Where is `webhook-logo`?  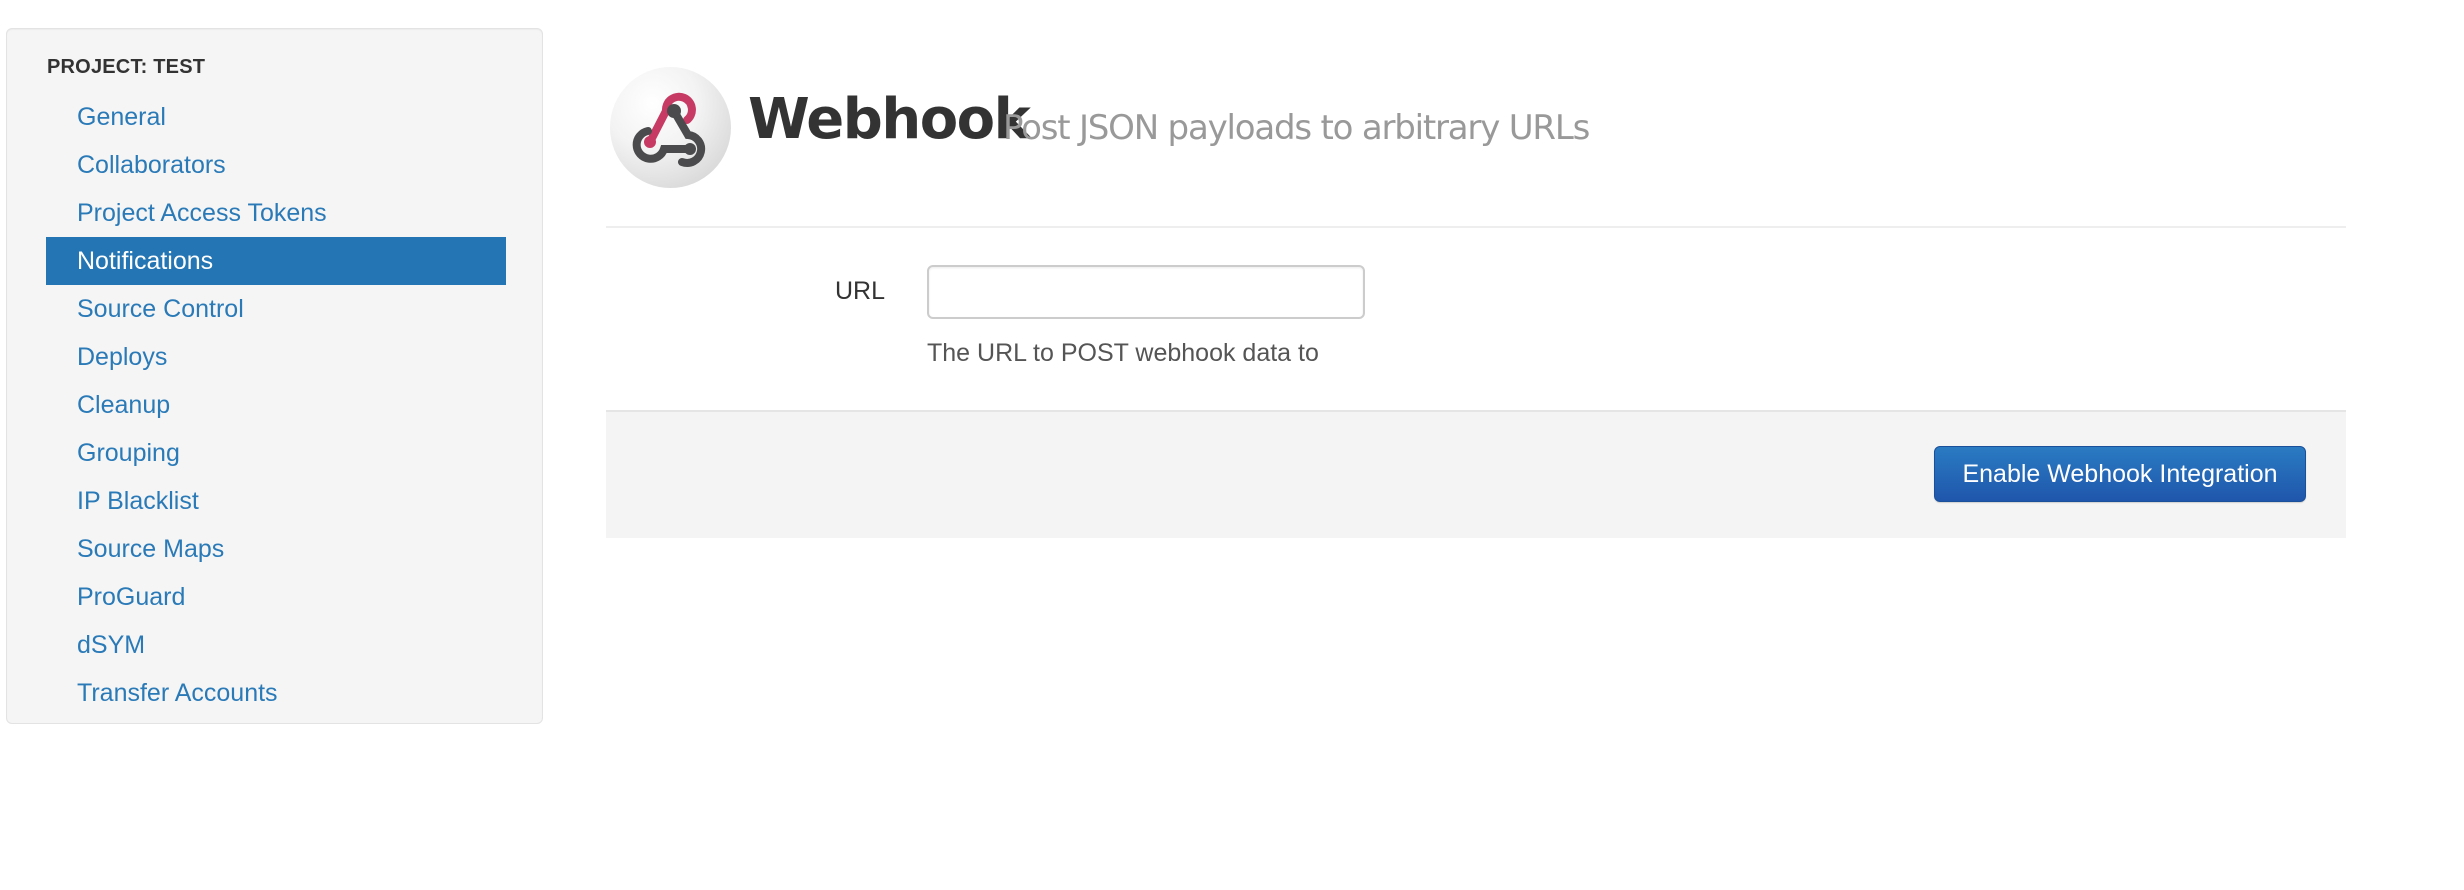
webhook-logo is located at coordinates (670, 127).